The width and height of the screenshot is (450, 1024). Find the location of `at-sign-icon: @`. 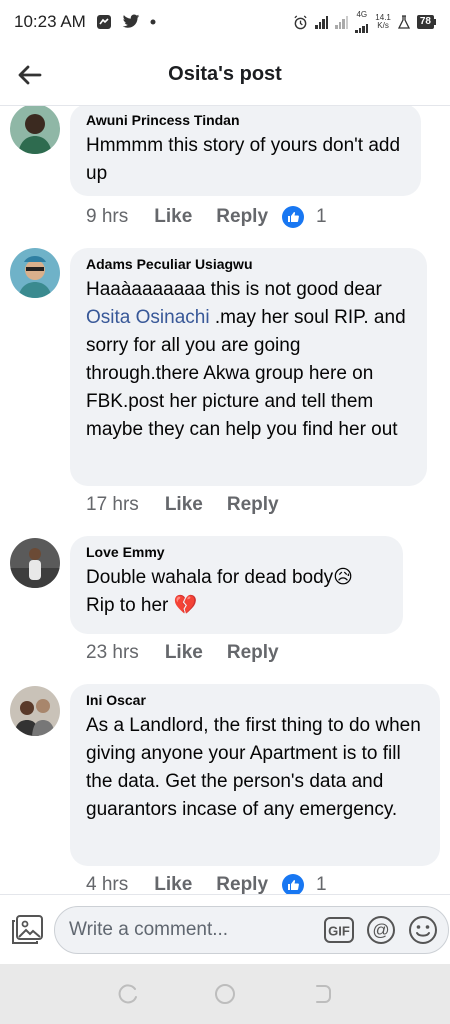

at-sign-icon: @ is located at coordinates (381, 929).